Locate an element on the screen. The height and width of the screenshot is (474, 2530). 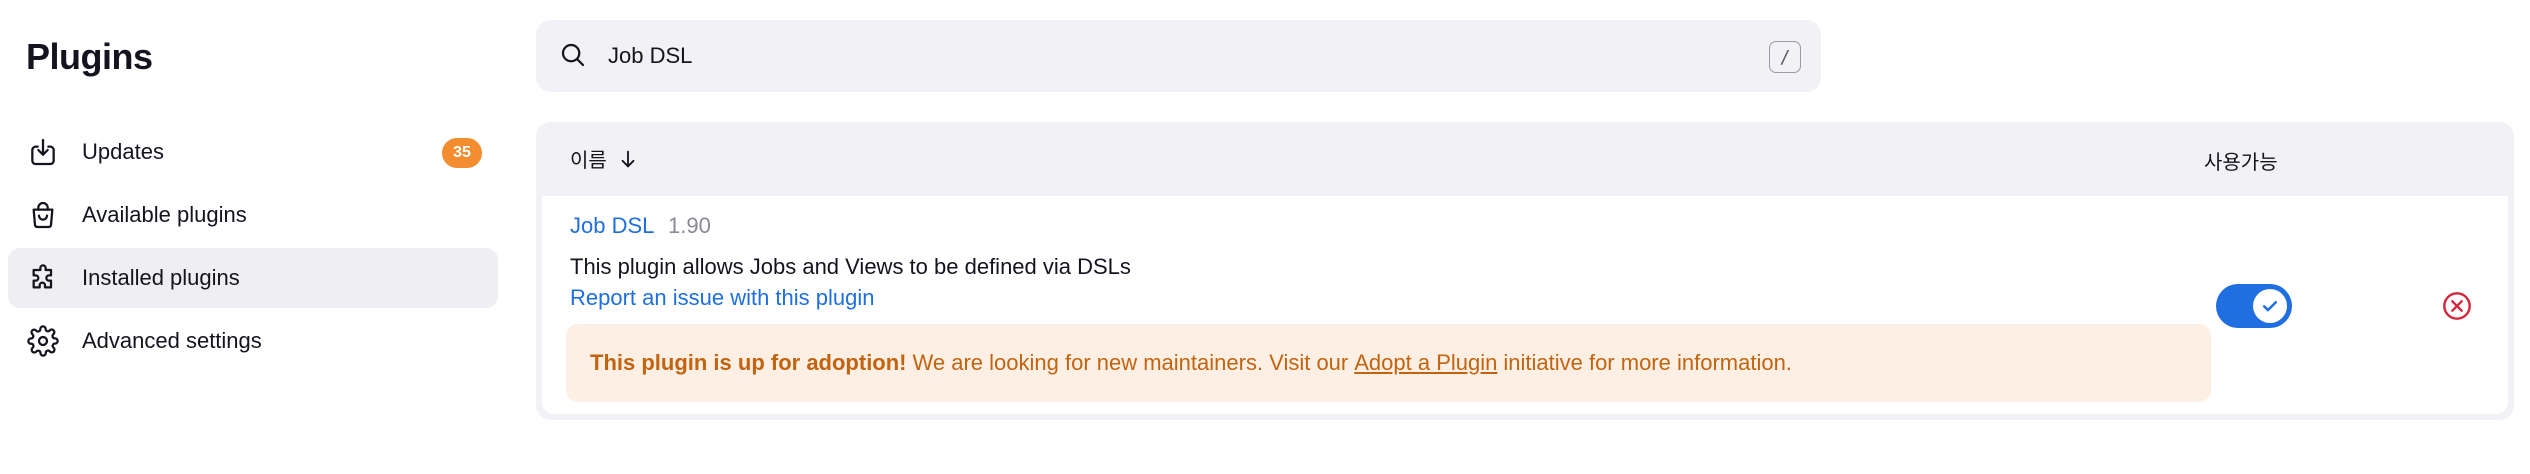
page-title: Plugins is located at coordinates (89, 56).